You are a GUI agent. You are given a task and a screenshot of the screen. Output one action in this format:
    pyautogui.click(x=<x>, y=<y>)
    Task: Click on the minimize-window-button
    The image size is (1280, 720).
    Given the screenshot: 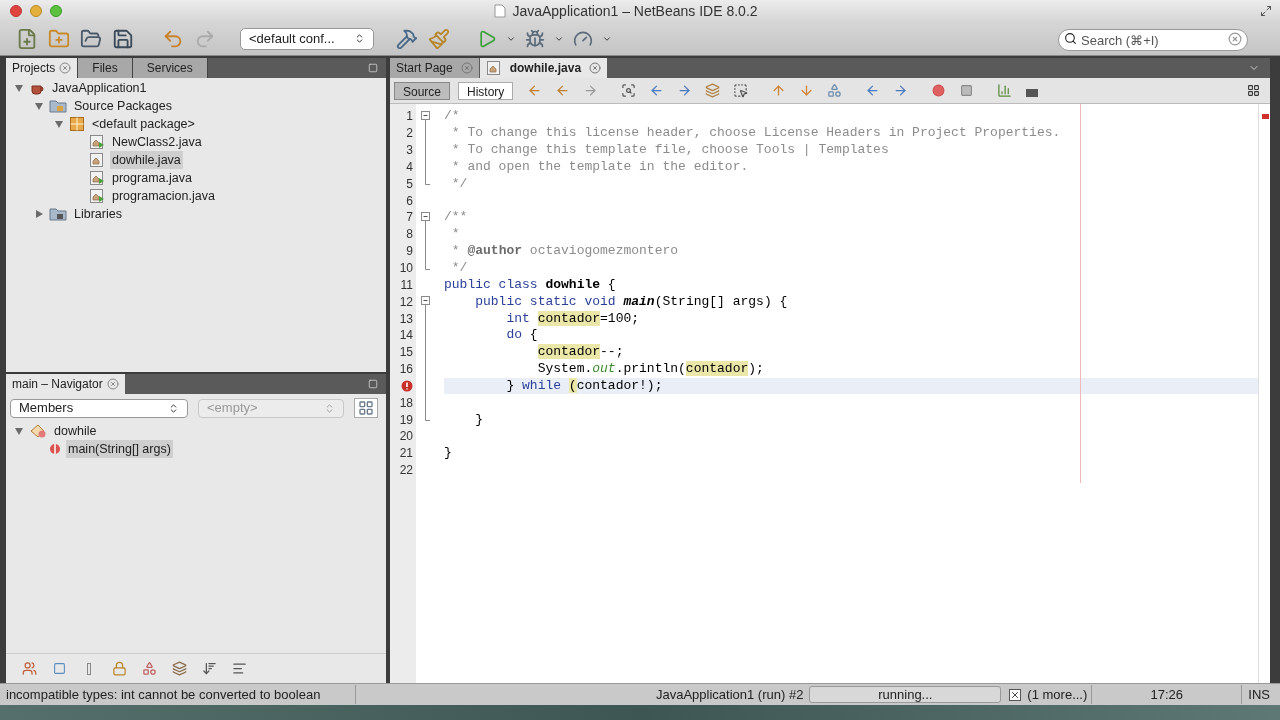 What is the action you would take?
    pyautogui.click(x=36, y=11)
    